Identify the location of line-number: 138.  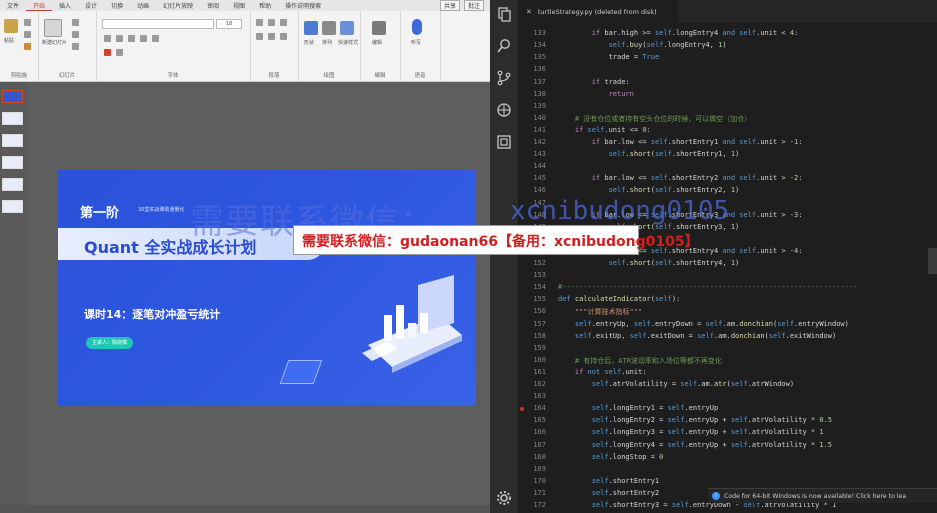
(539, 93).